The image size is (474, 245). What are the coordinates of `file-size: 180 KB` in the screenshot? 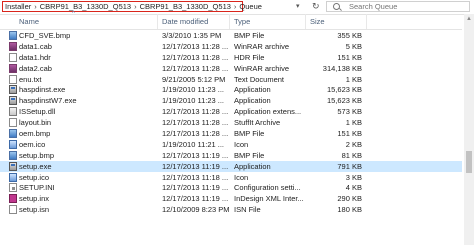 It's located at (349, 210).